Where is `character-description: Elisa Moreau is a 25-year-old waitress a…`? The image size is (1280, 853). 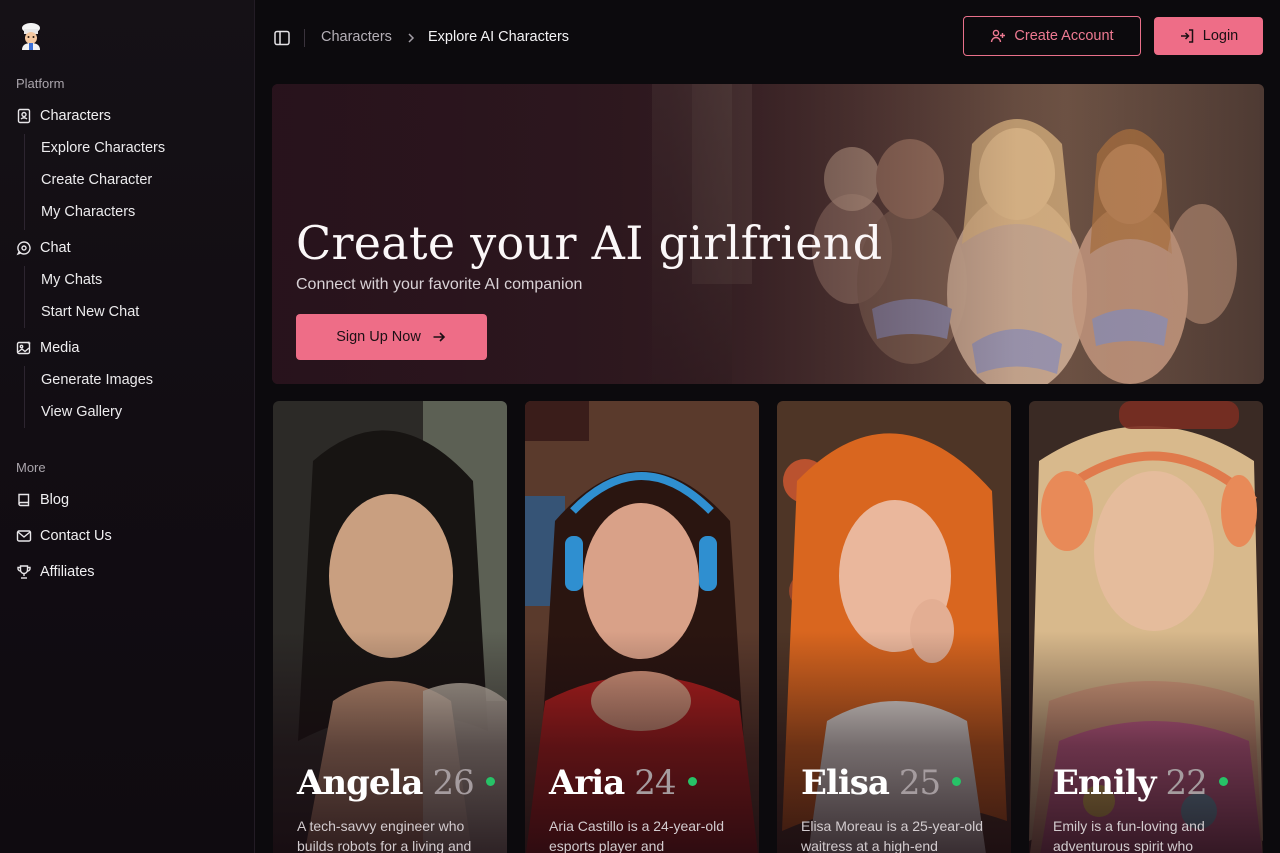 character-description: Elisa Moreau is a 25-year-old waitress a… is located at coordinates (892, 835).